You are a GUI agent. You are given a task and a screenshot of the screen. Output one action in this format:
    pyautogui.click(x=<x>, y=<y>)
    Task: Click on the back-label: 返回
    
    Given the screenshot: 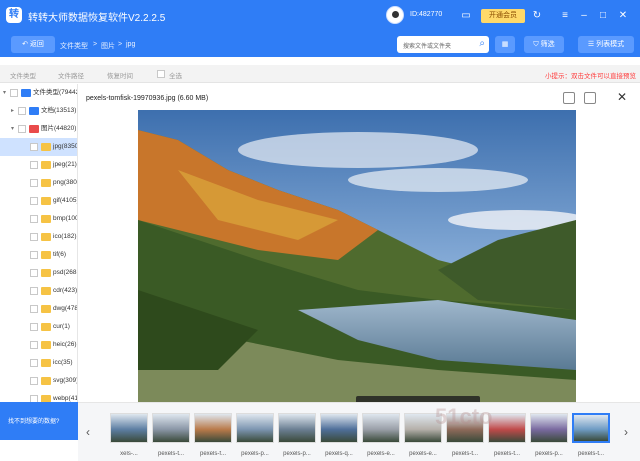 What is the action you would take?
    pyautogui.click(x=36, y=44)
    